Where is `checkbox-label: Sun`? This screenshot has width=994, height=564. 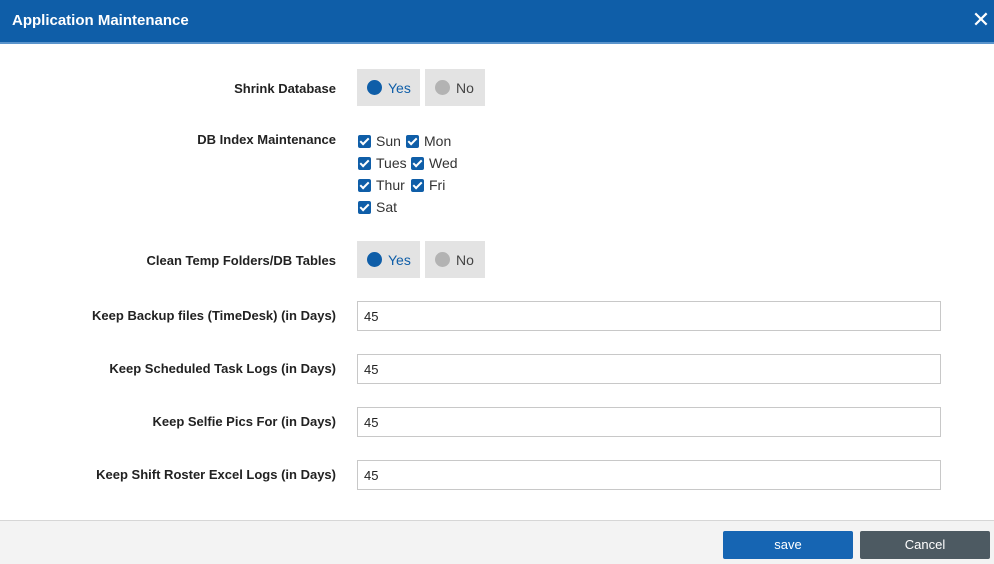
checkbox-label: Sun is located at coordinates (388, 141).